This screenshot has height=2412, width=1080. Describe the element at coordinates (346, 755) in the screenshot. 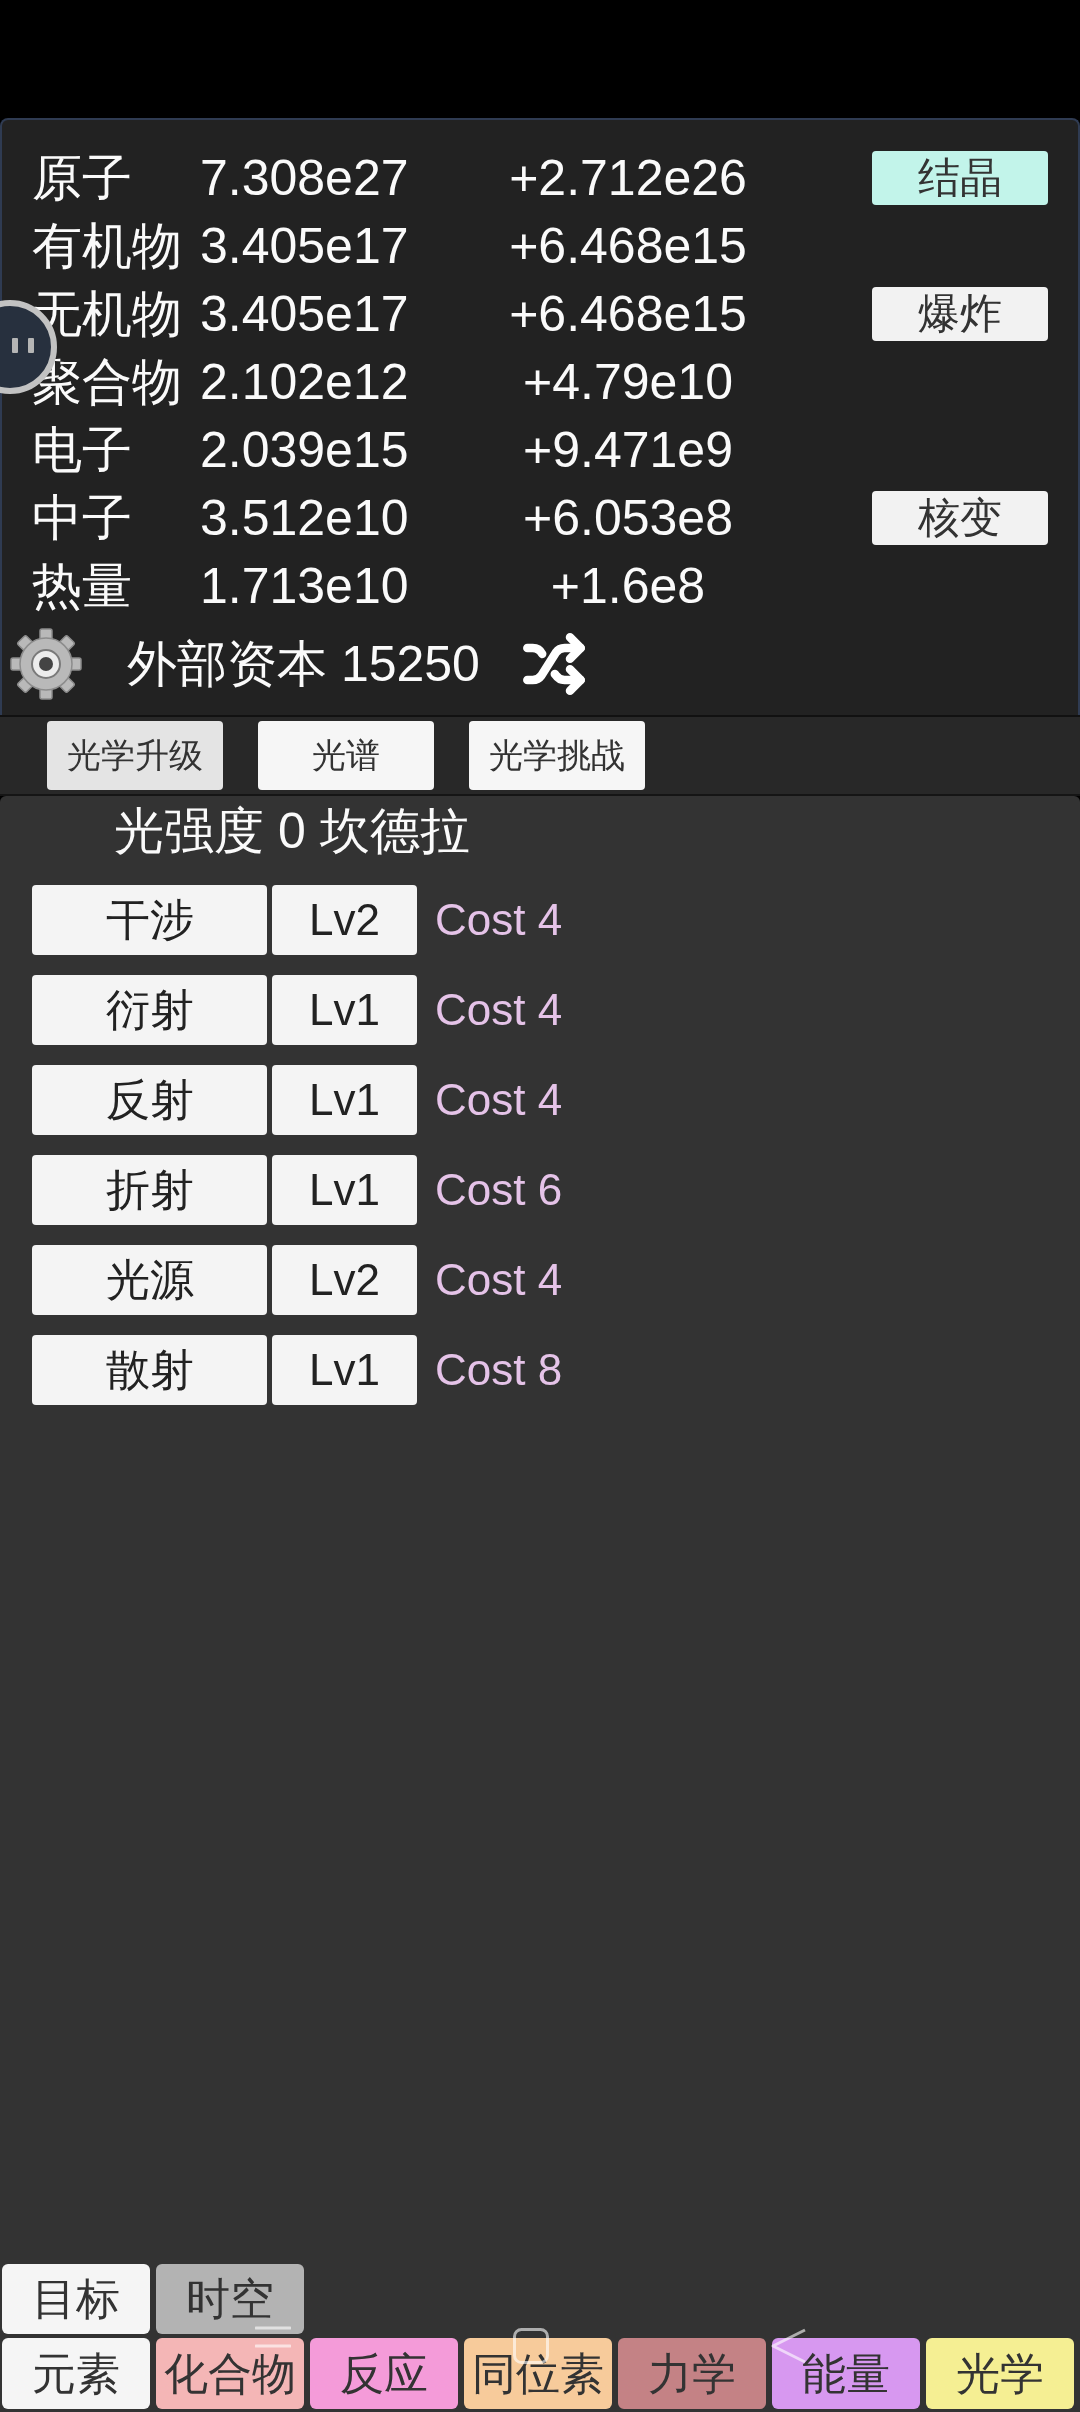

I see `tab: 光谱` at that location.